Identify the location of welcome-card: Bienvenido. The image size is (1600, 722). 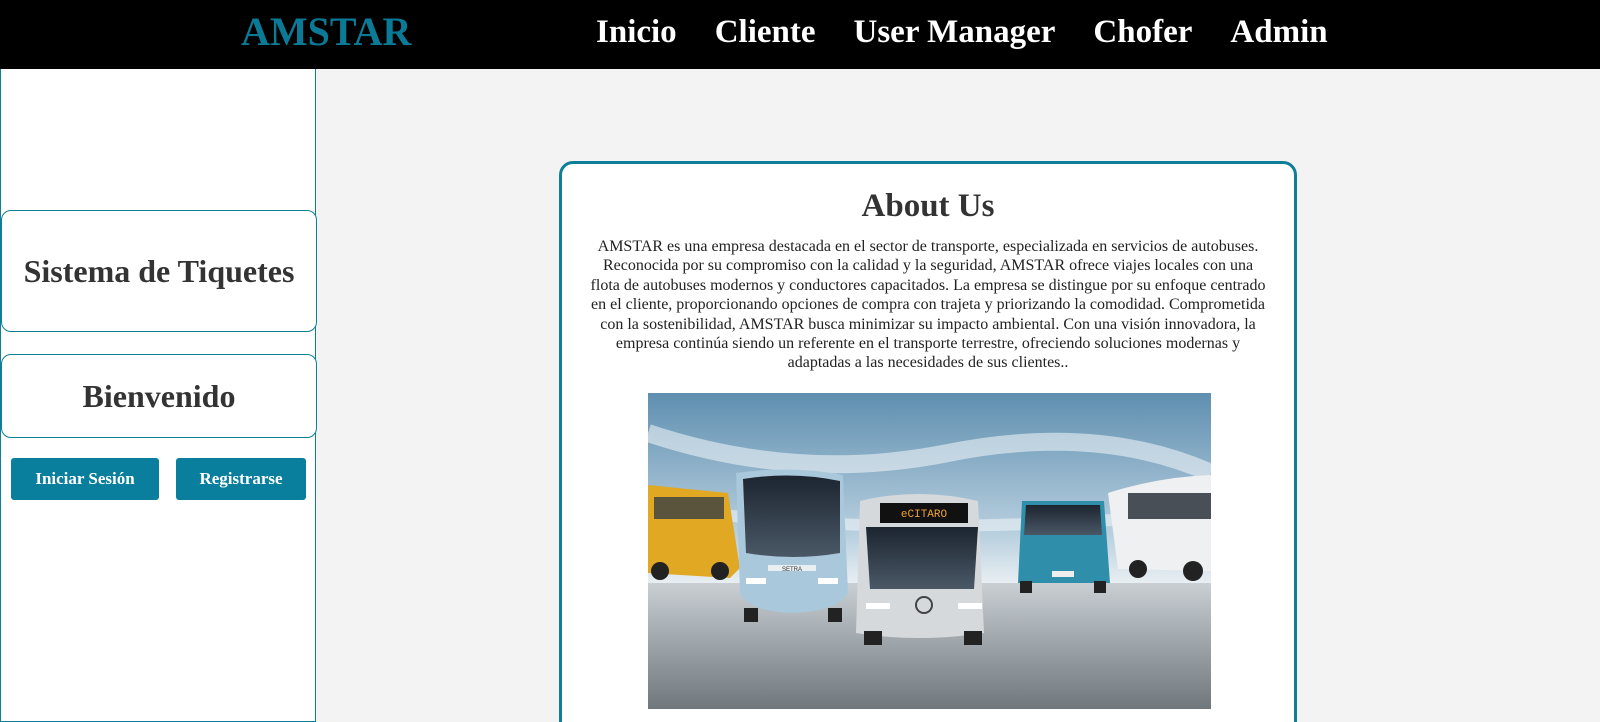
(159, 396).